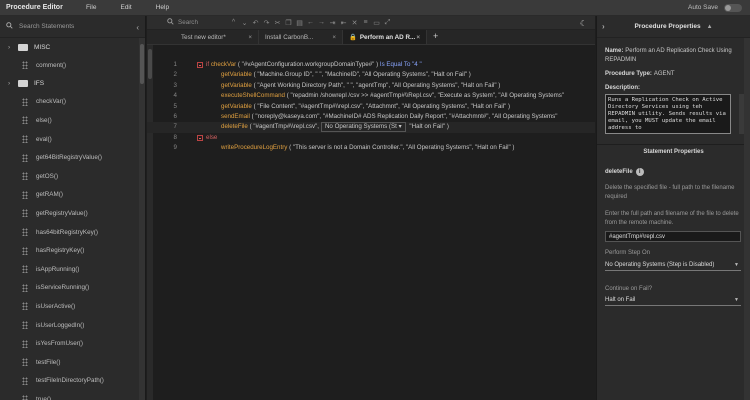 Image resolution: width=750 pixels, height=400 pixels. What do you see at coordinates (673, 265) in the screenshot?
I see `perform-step-select: No Operating Systems (Step is Disabled) ▼` at bounding box center [673, 265].